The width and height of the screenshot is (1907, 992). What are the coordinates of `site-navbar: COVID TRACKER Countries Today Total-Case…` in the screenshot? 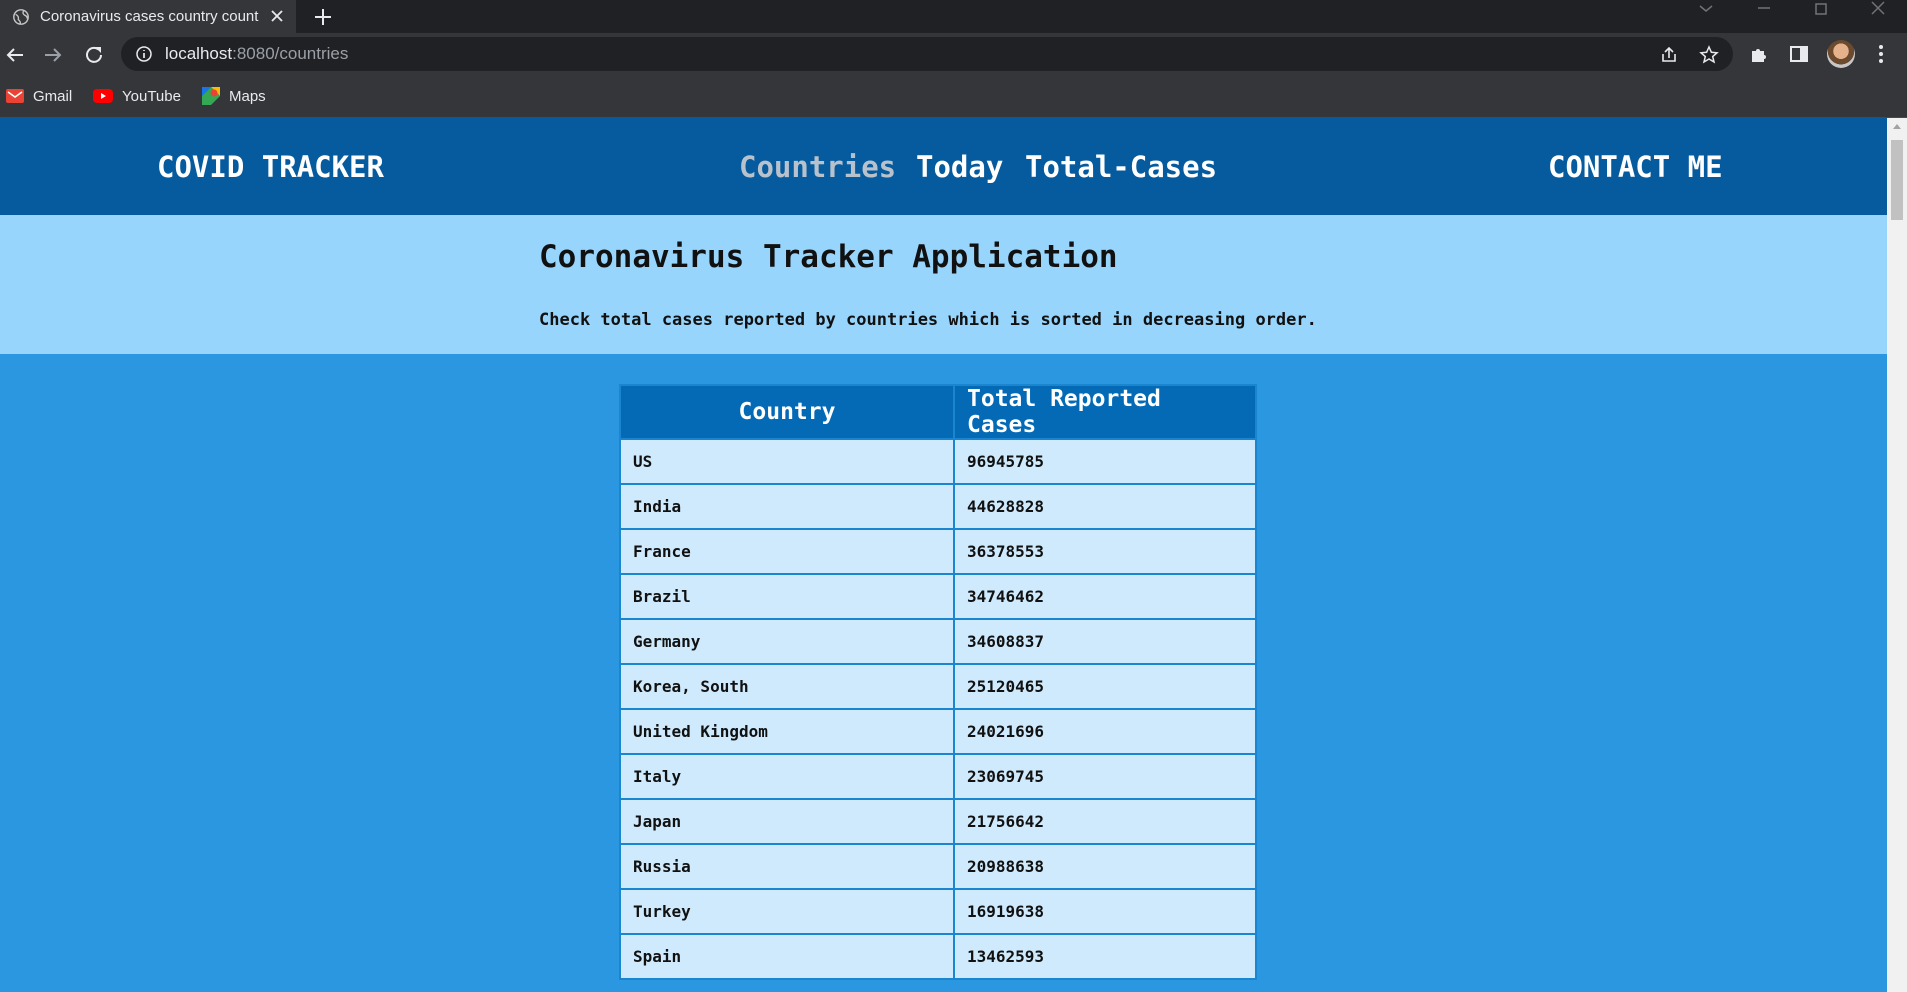 It's located at (943, 166).